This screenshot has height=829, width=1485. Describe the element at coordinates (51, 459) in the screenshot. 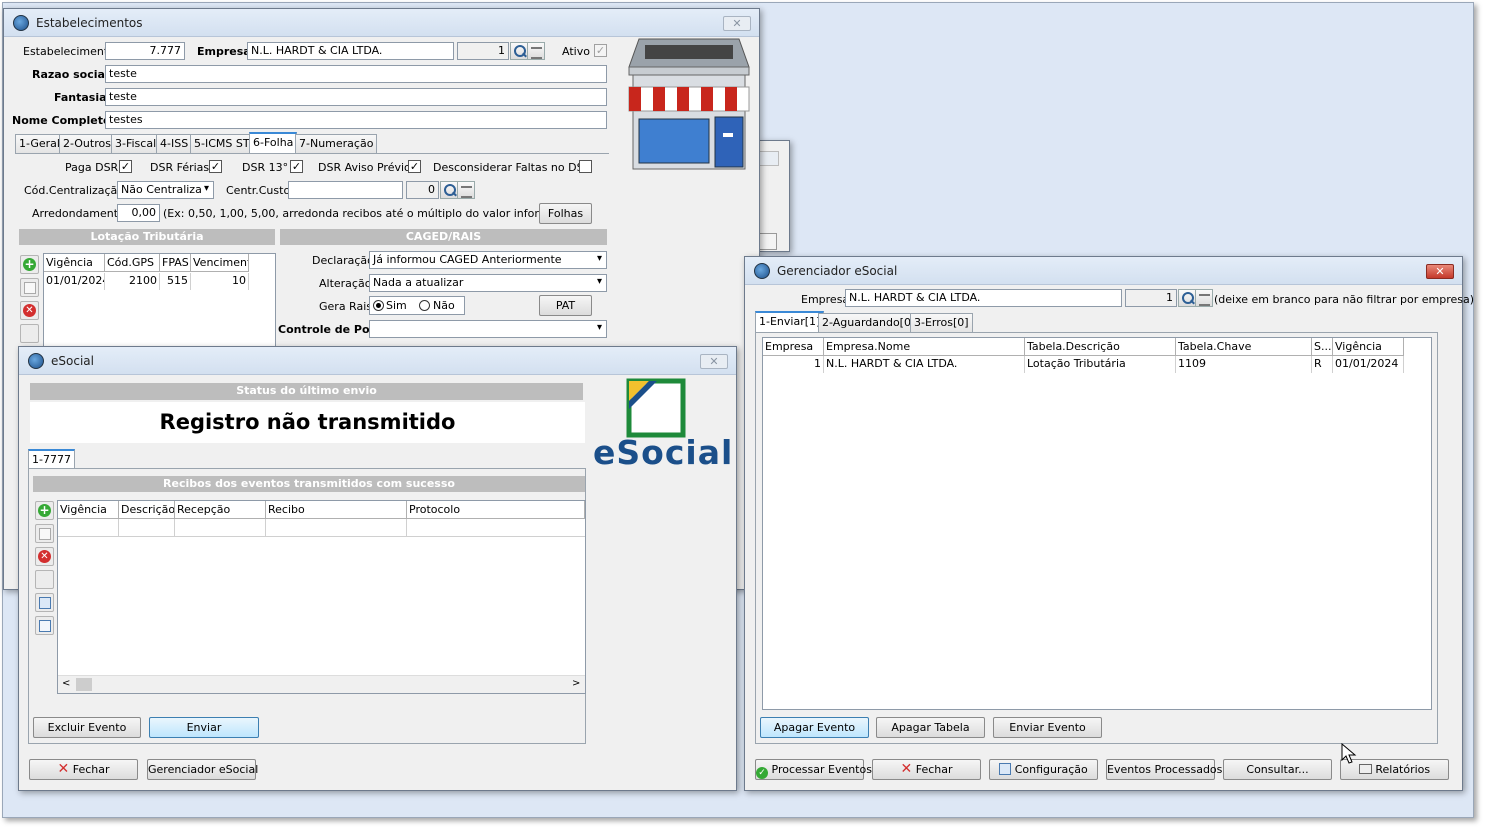

I see `tab-7777: 1-7777` at that location.